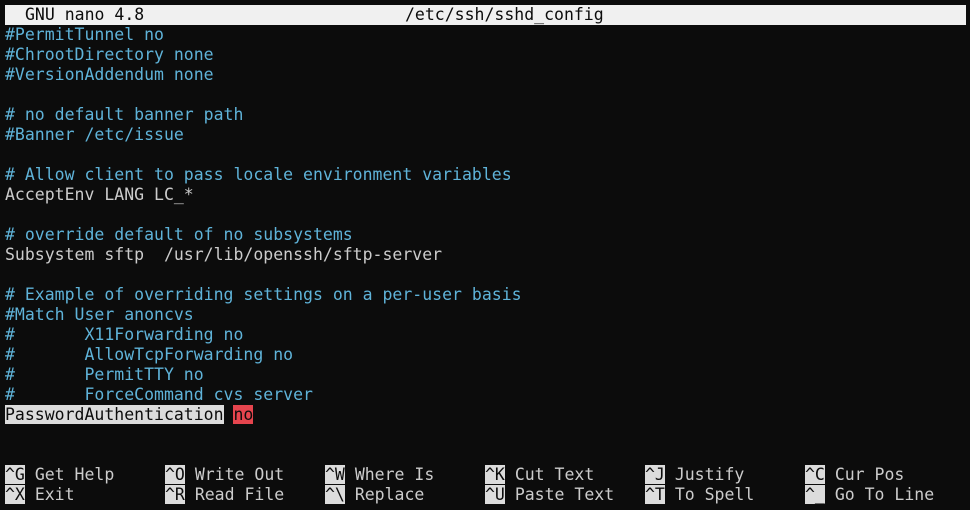 This screenshot has height=510, width=970. What do you see at coordinates (335, 474) in the screenshot?
I see `shortcut-key: ^W` at bounding box center [335, 474].